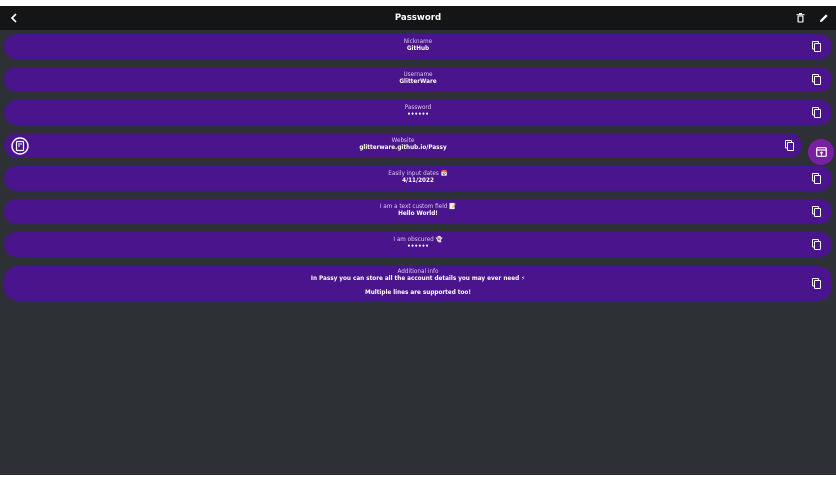  I want to click on entry-nickname: Nickname GitHub, so click(418, 46).